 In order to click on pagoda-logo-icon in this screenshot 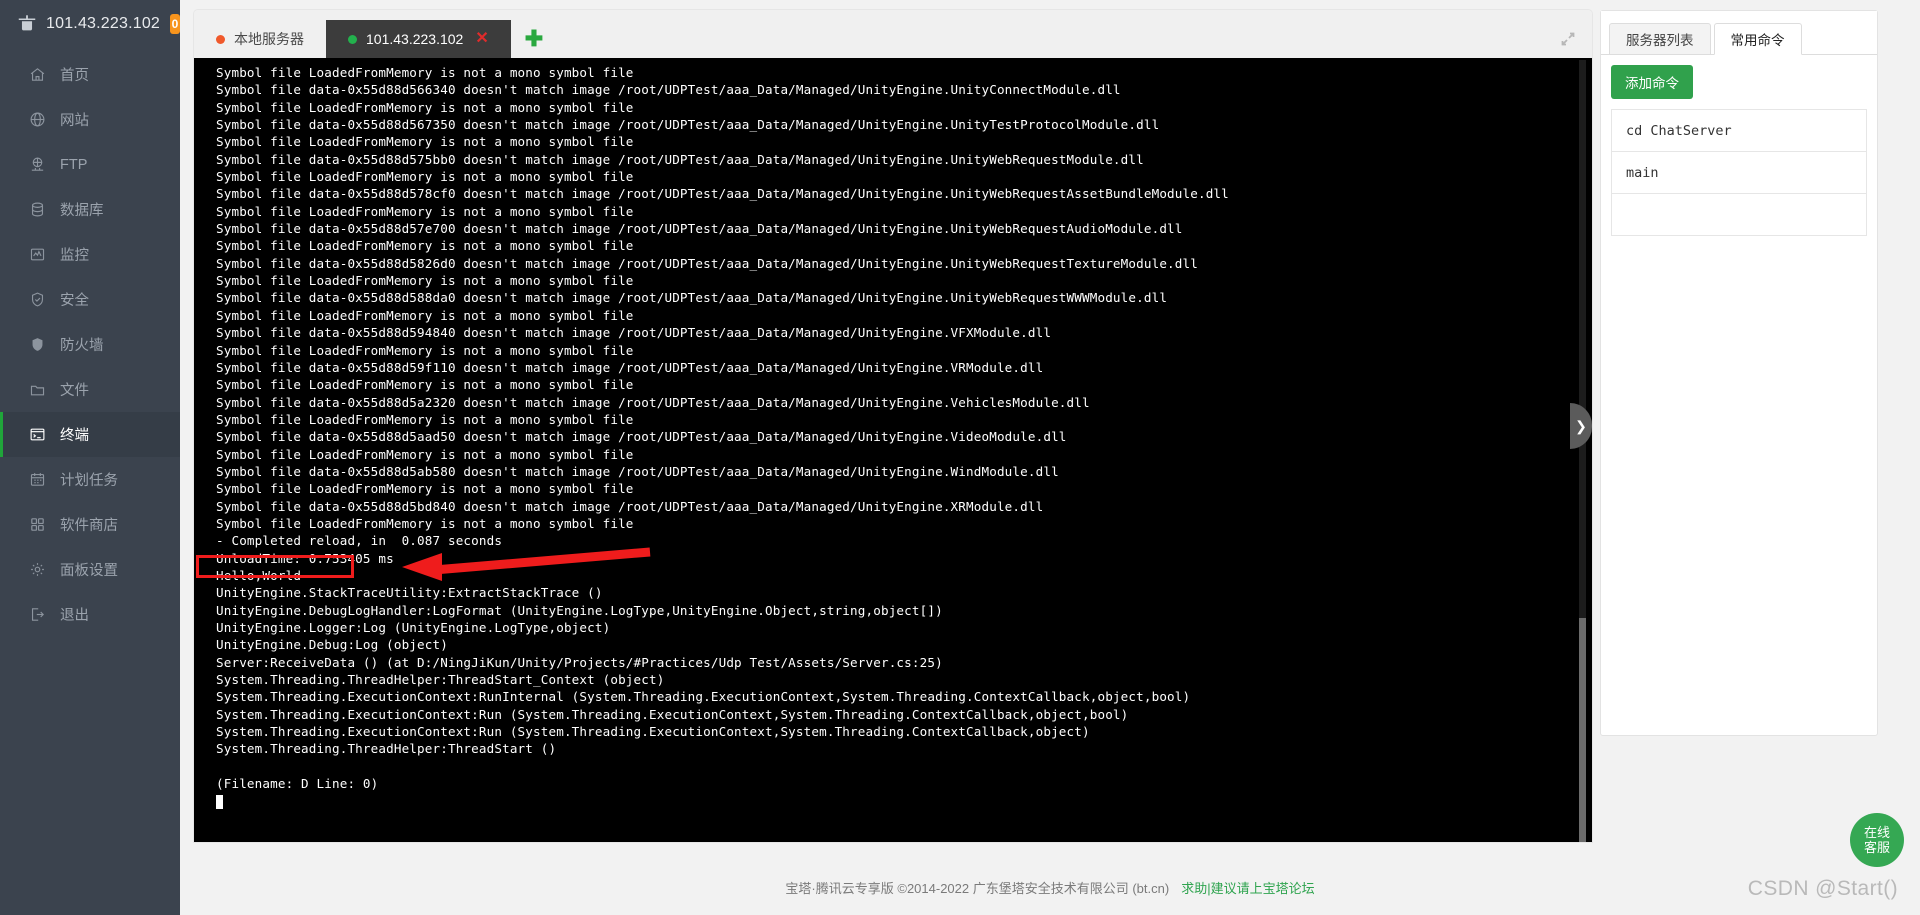, I will do `click(27, 24)`.